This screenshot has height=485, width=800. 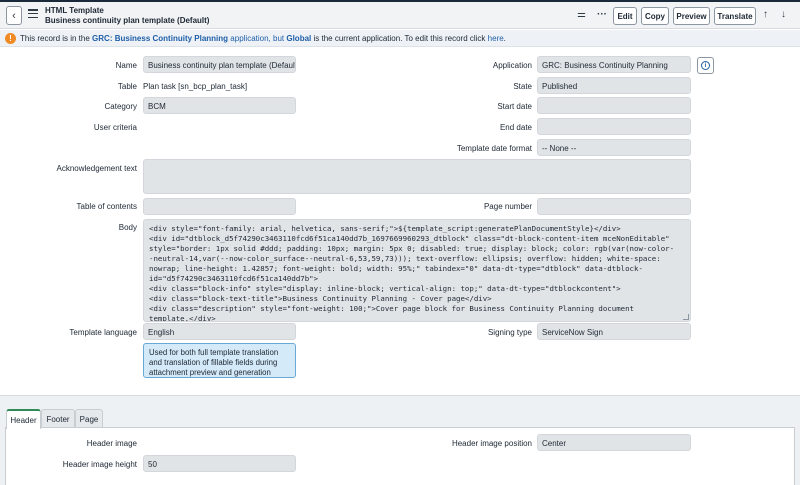 What do you see at coordinates (99, 464) in the screenshot?
I see `header-image-height-label: Header image height` at bounding box center [99, 464].